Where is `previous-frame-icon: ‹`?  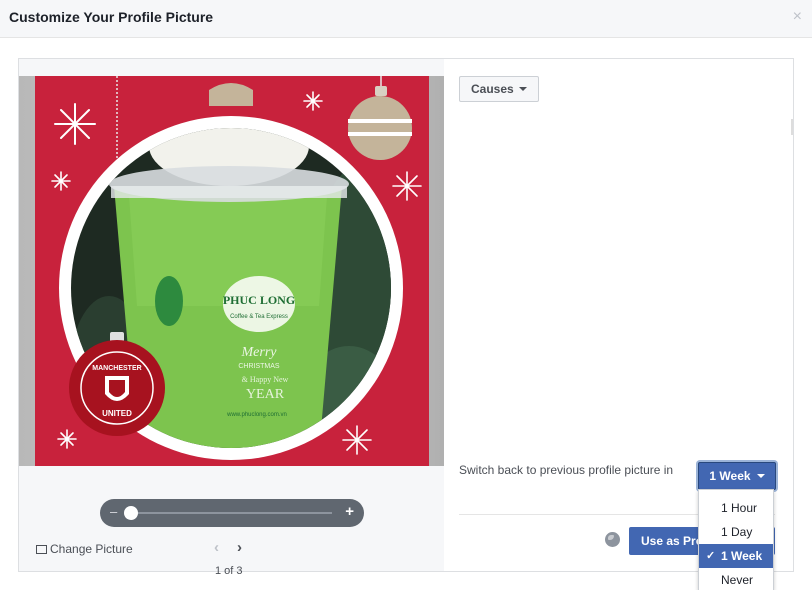 previous-frame-icon: ‹ is located at coordinates (216, 547).